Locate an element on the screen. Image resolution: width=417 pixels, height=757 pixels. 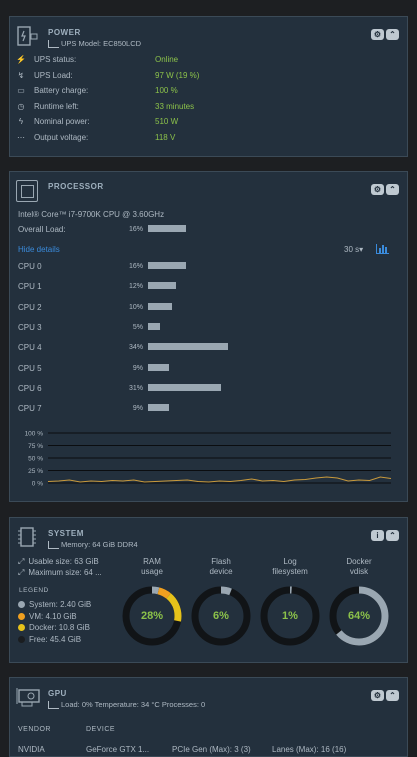
power-row-label: Battery charge: is located at coordinates (61, 90).